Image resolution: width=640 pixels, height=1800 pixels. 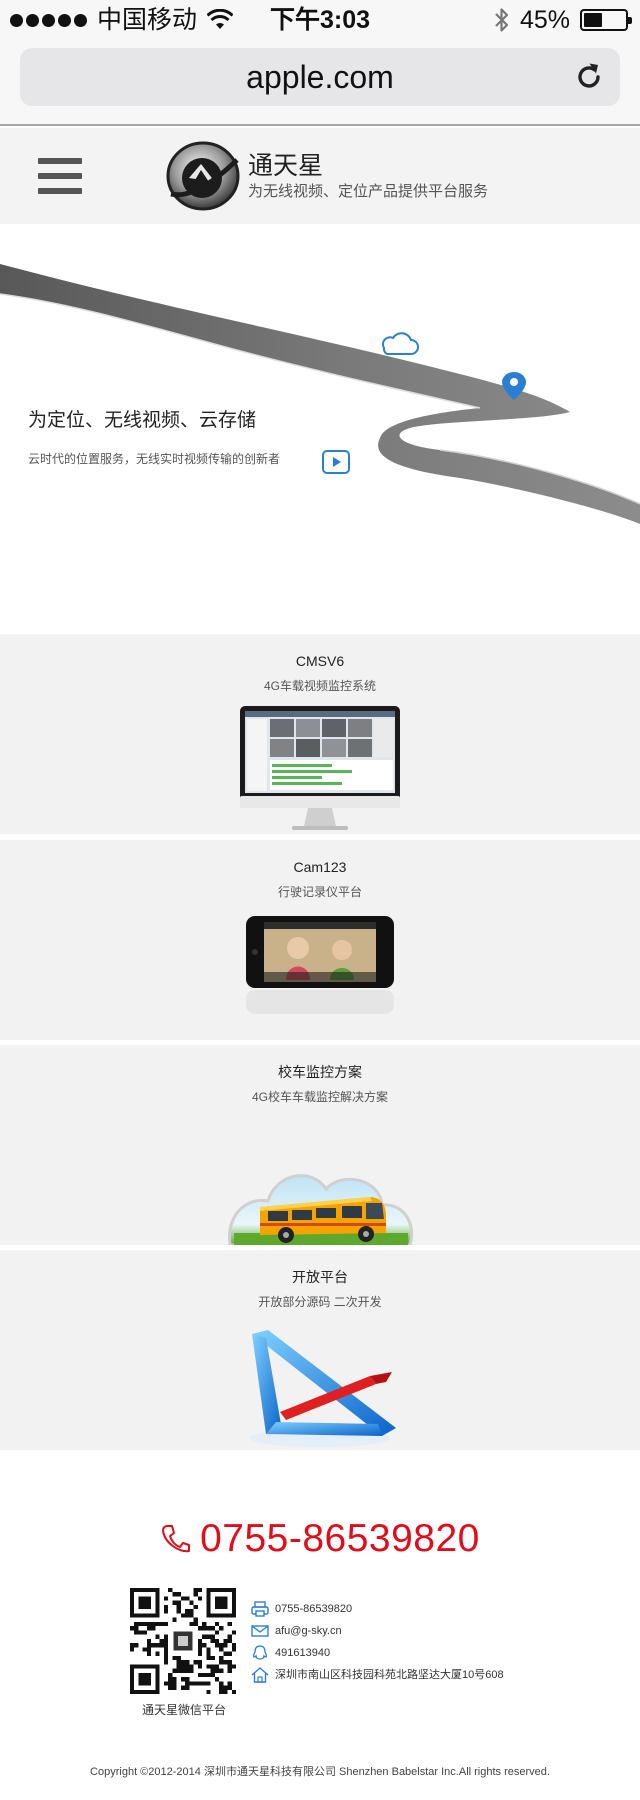 What do you see at coordinates (320, 965) in the screenshot?
I see `smartphone-video-image` at bounding box center [320, 965].